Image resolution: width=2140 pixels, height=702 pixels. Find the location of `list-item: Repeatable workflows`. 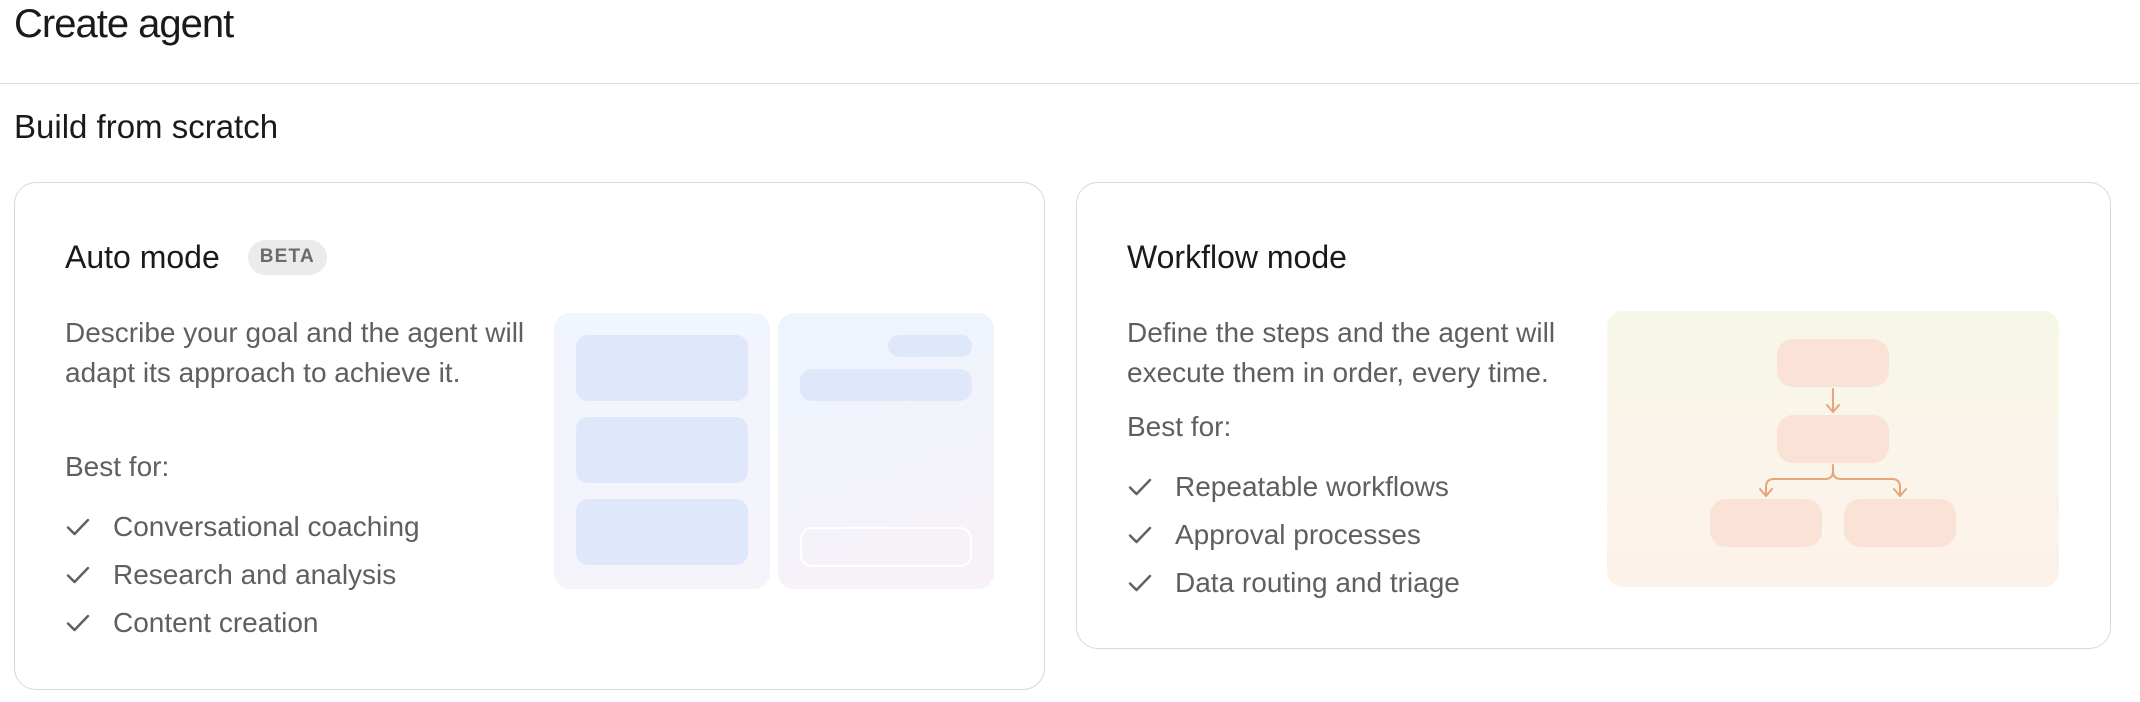

list-item: Repeatable workflows is located at coordinates (1293, 487).